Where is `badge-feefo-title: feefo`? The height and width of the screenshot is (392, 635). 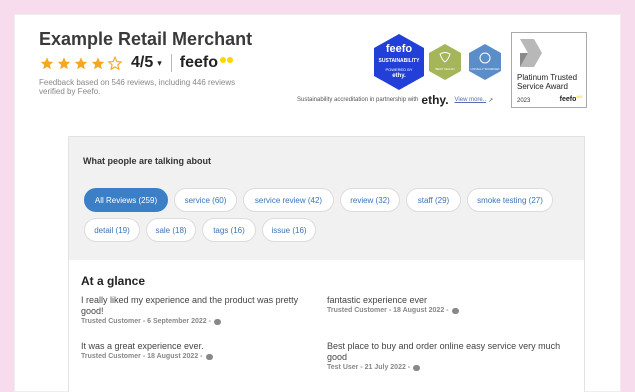 badge-feefo-title: feefo is located at coordinates (399, 49).